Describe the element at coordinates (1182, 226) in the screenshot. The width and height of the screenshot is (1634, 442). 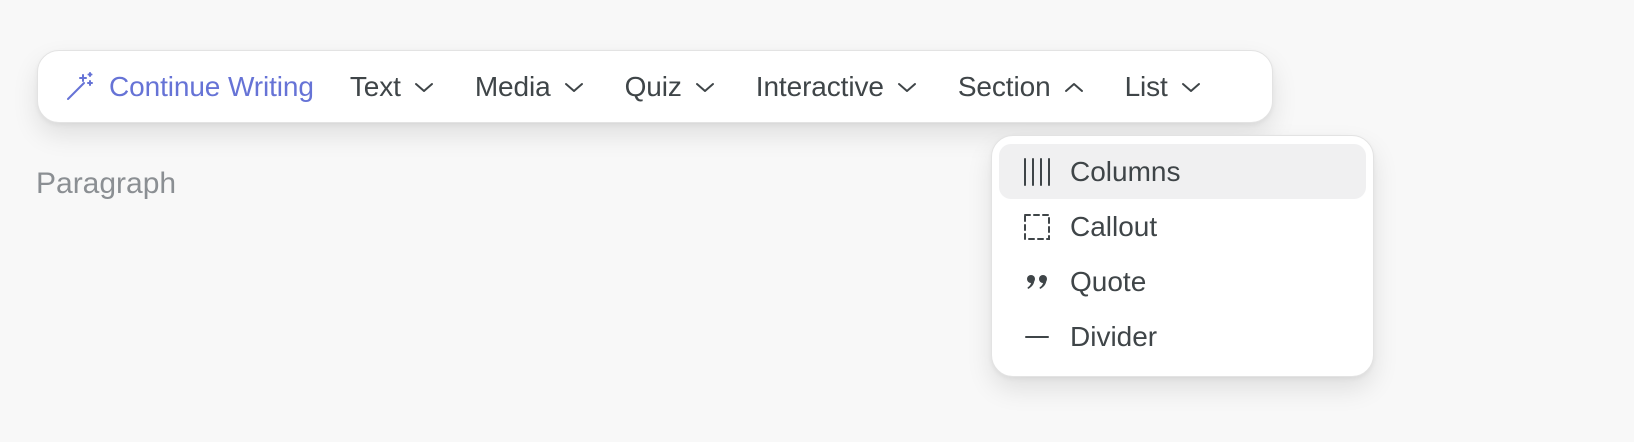
I see `menu-item-callout: Callout` at that location.